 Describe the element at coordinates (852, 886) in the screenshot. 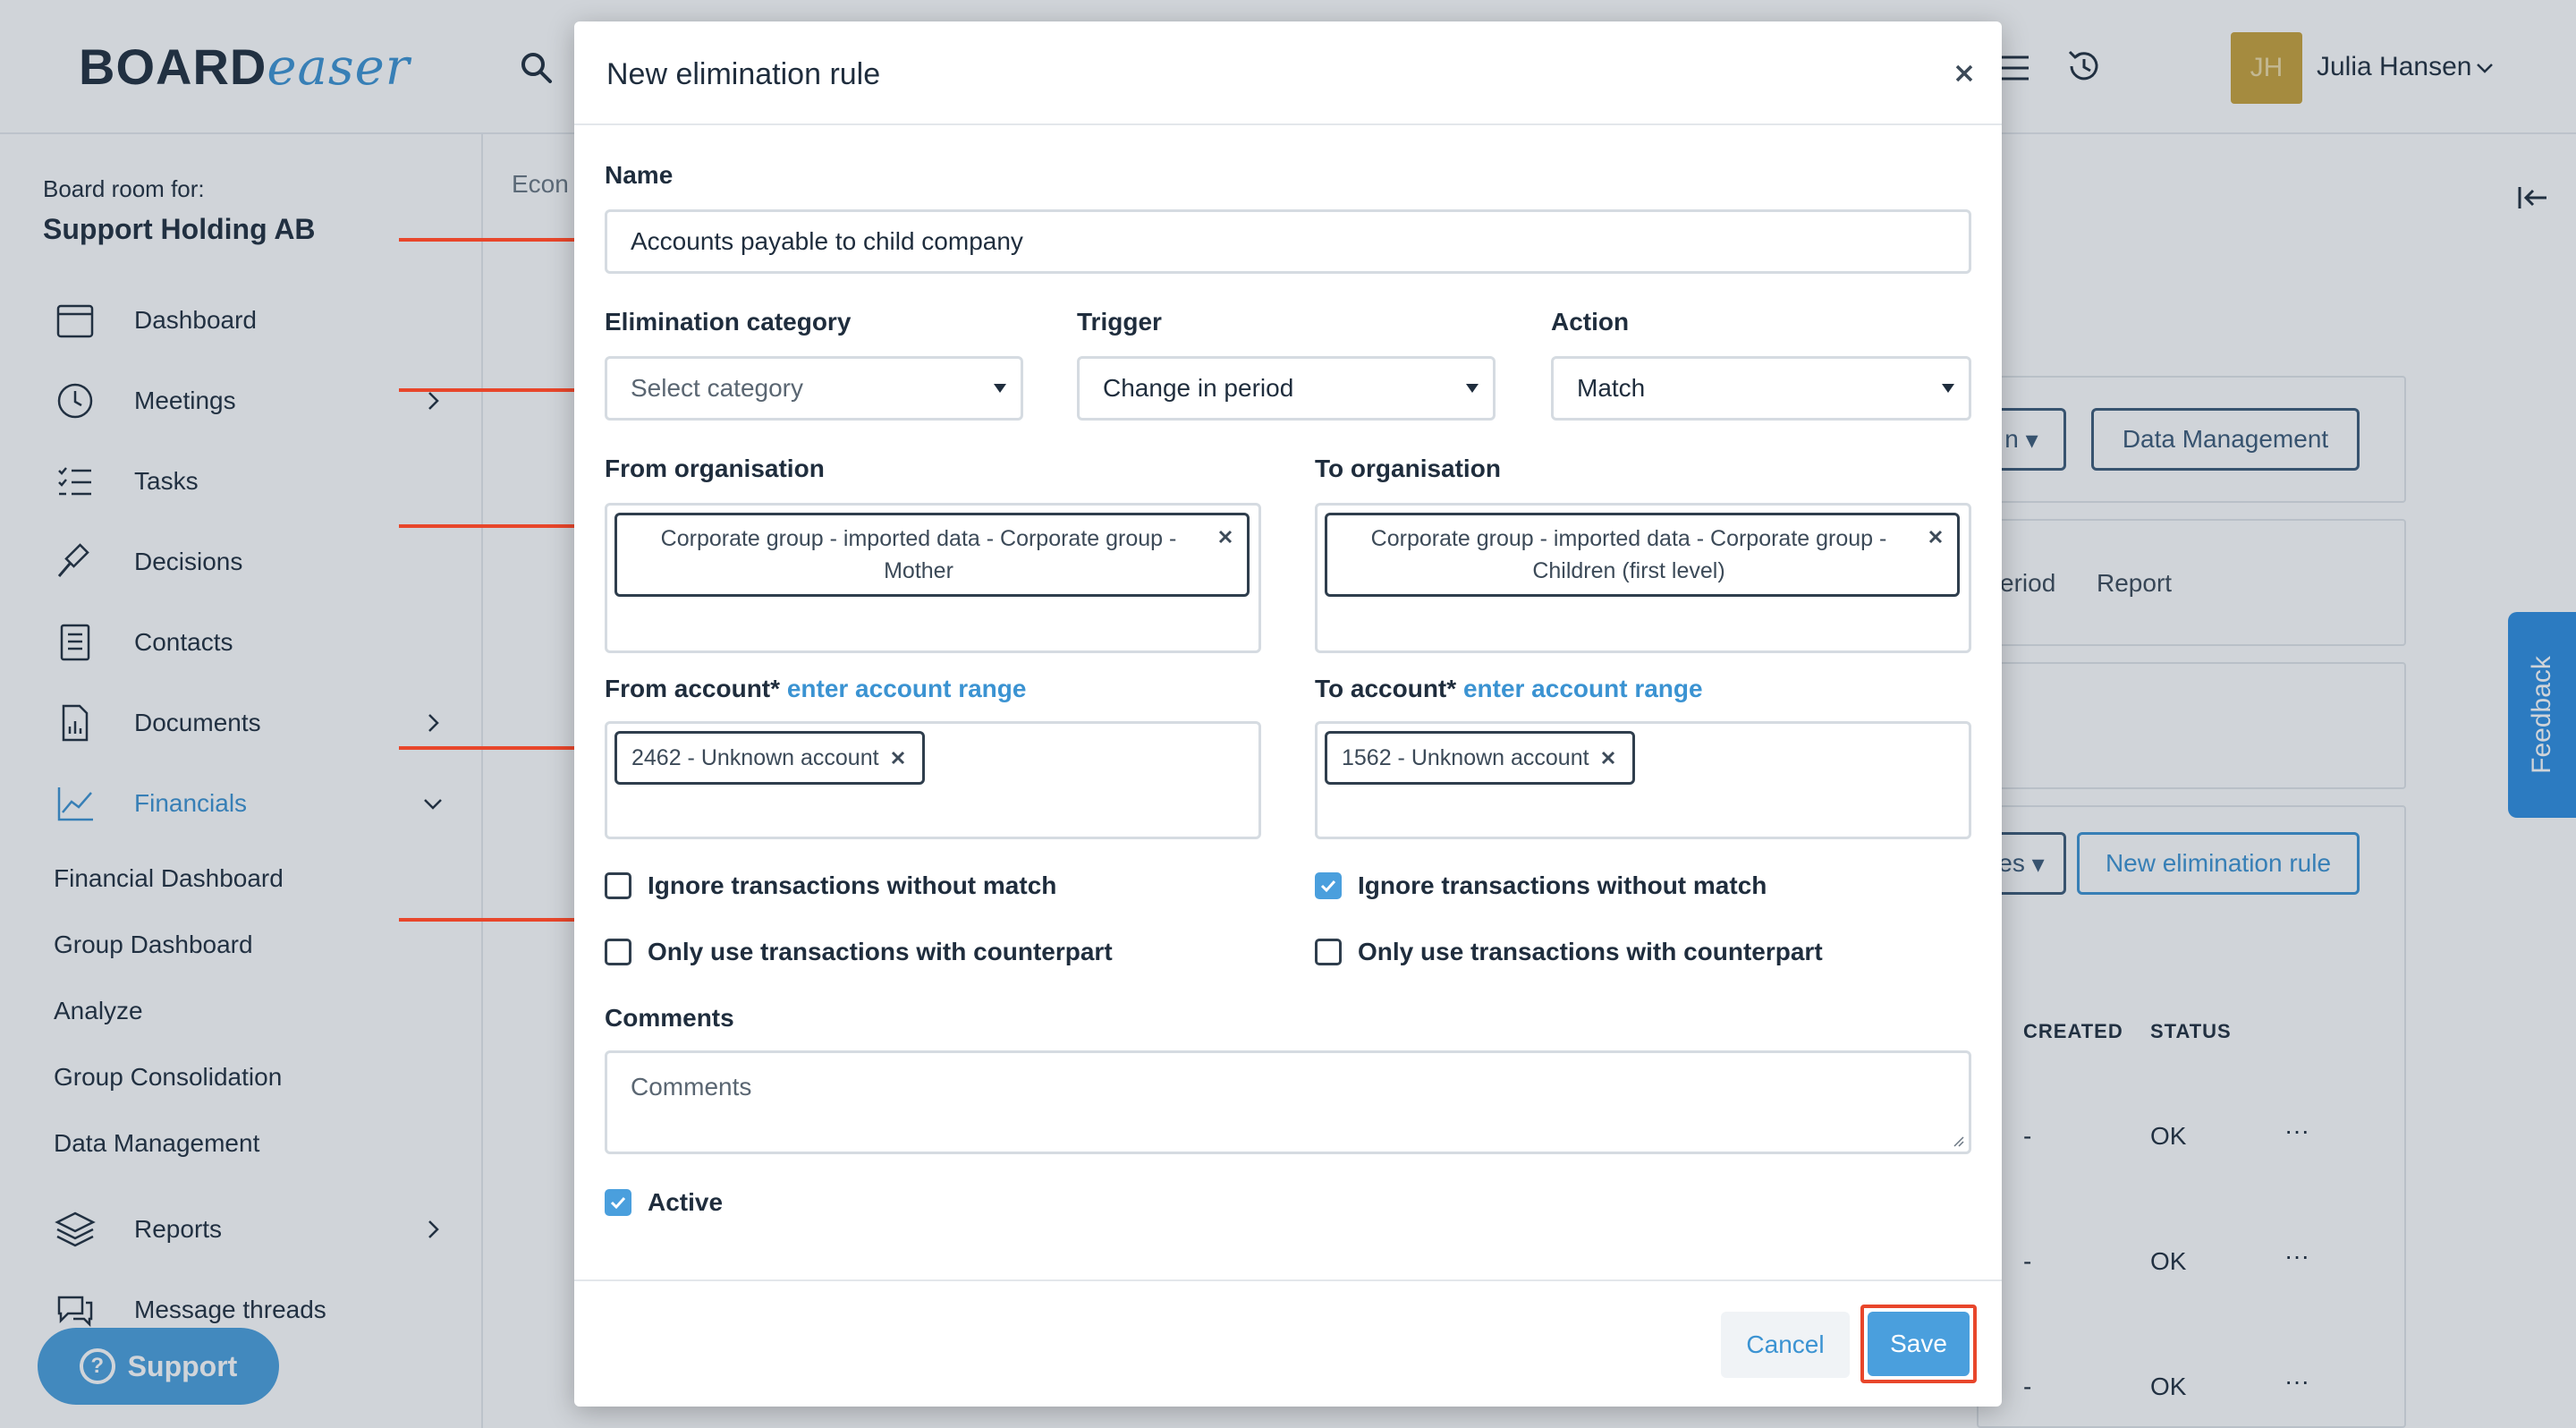

I see `from-ignore-unmatched-label: Ignore transactions without match` at that location.